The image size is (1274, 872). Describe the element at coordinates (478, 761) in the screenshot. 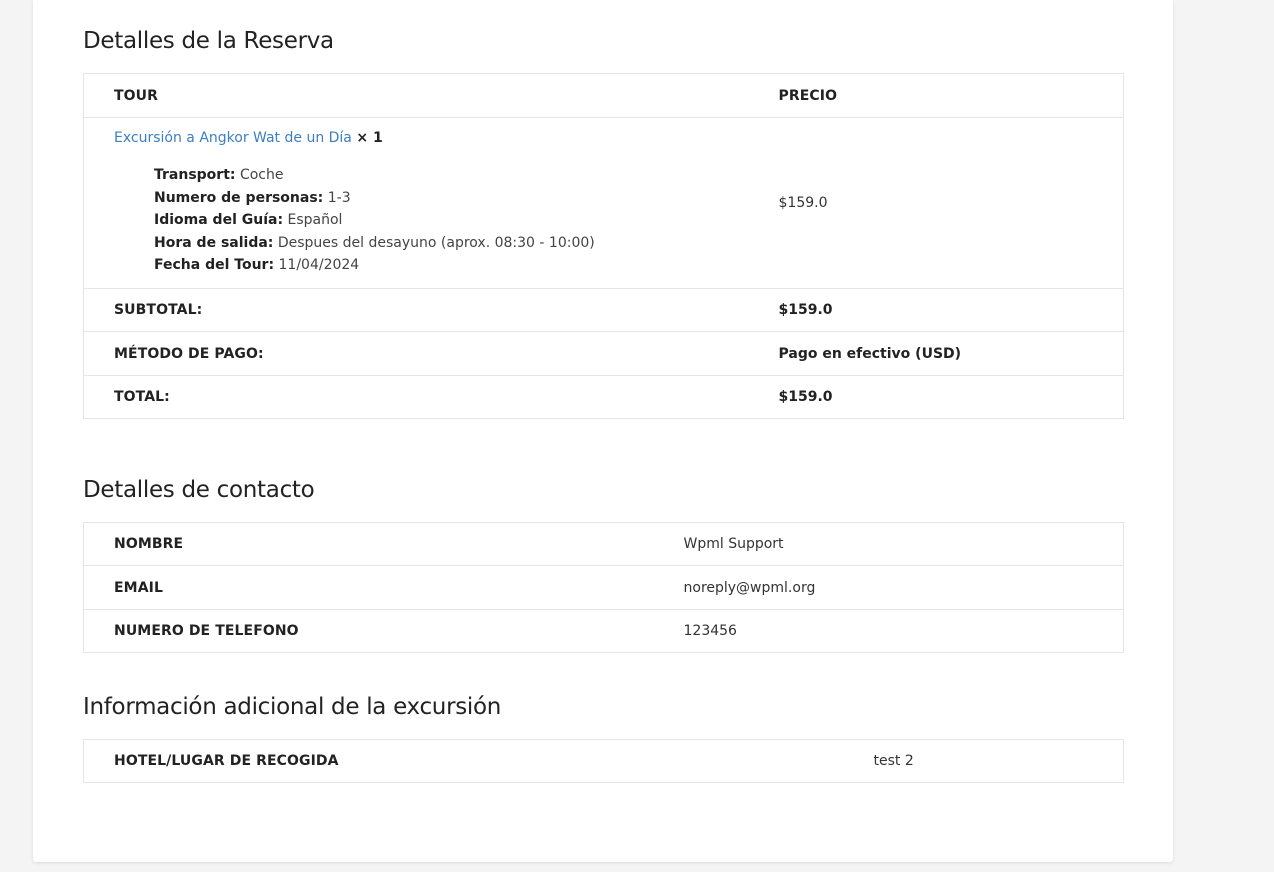

I see `pickup-label: HOTEL/LUGAR DE RECOGIDA` at that location.